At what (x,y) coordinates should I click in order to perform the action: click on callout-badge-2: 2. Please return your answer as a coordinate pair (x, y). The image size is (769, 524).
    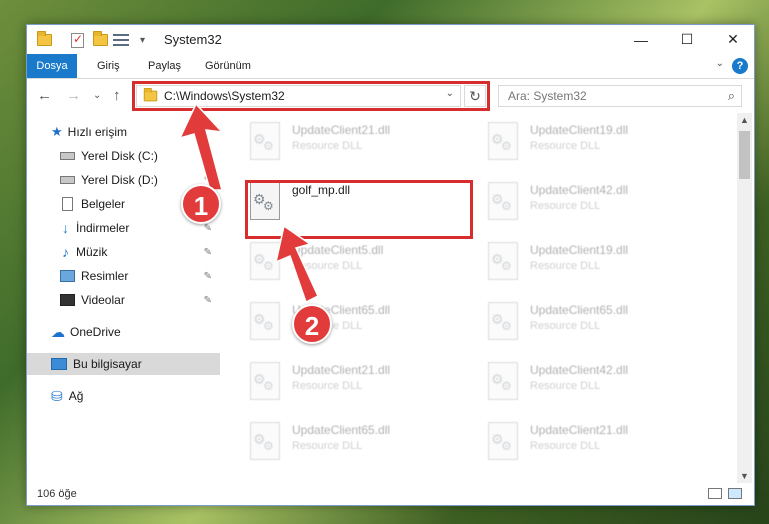
    Looking at the image, I should click on (312, 324).